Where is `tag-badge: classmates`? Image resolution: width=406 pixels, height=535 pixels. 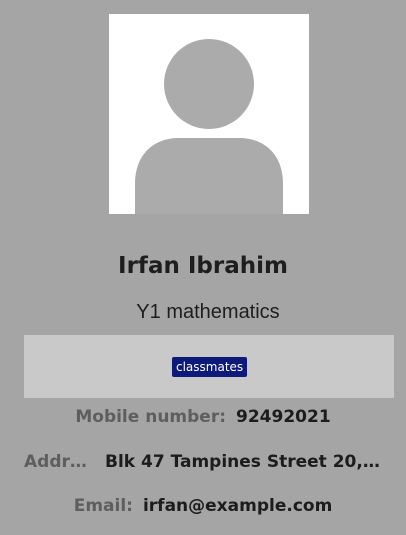
tag-badge: classmates is located at coordinates (210, 367).